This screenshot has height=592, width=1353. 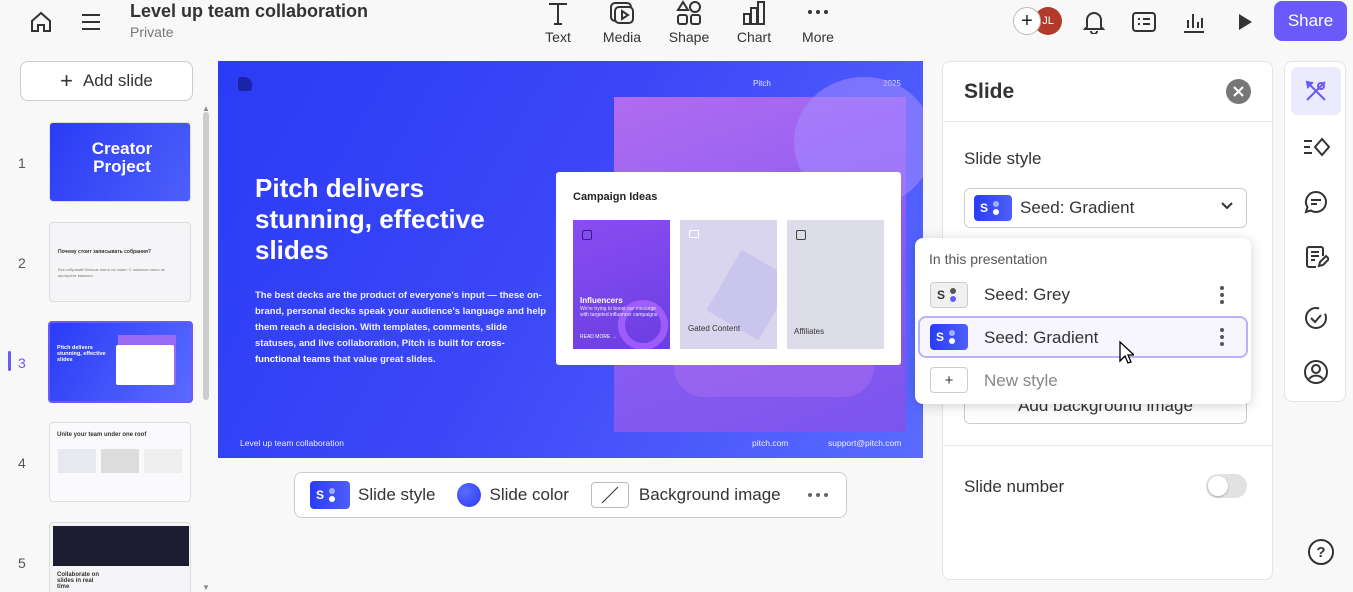 I want to click on background-image-button: Background image, so click(x=685, y=495).